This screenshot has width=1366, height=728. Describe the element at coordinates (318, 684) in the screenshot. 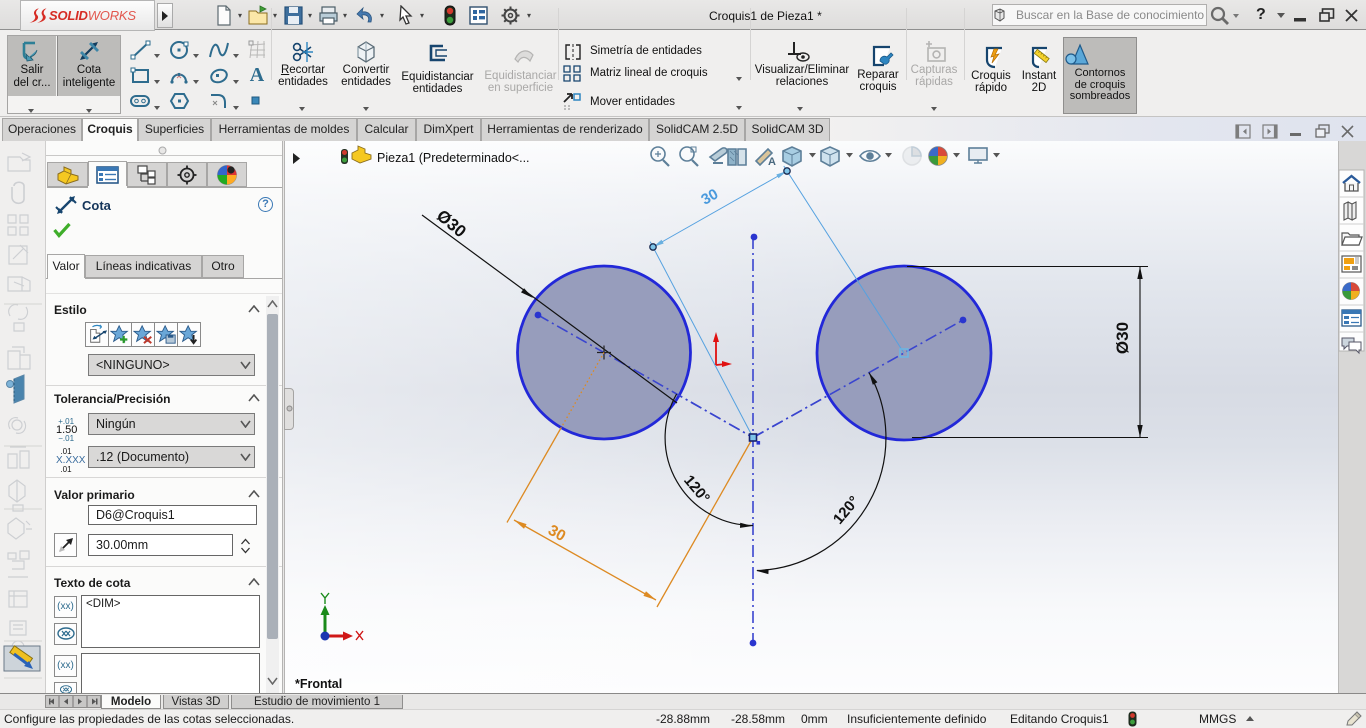

I see `svg-text: *Frontal` at that location.